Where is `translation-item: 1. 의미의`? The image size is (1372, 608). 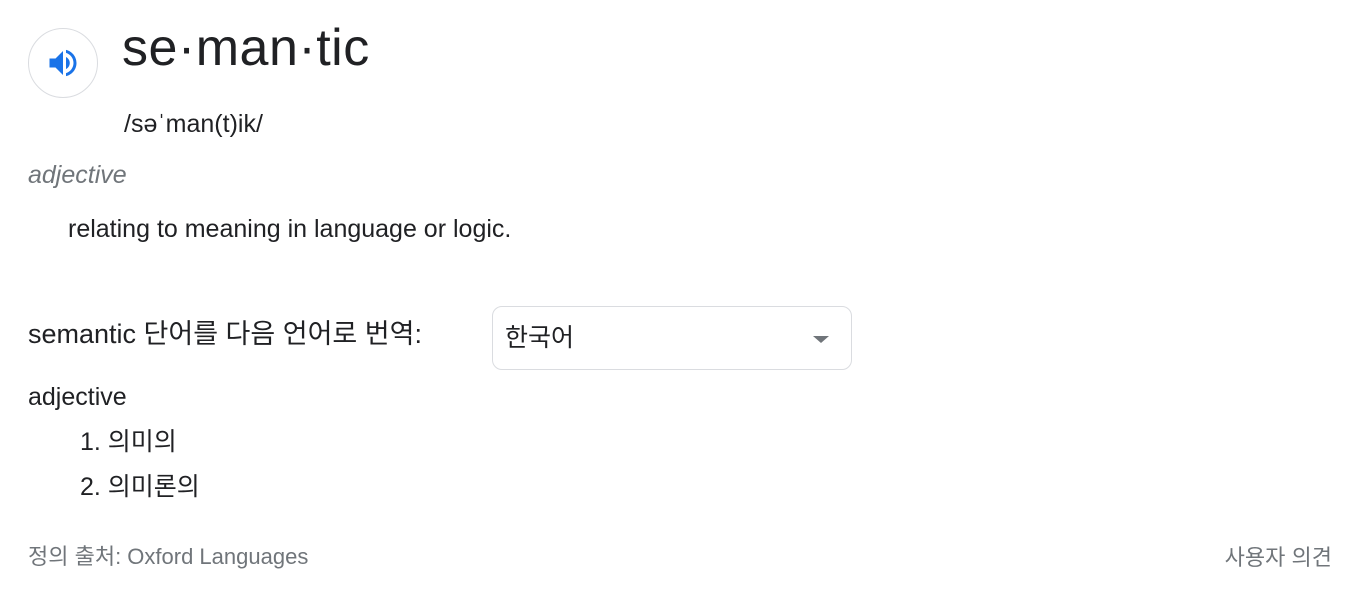 translation-item: 1. 의미의 is located at coordinates (128, 442).